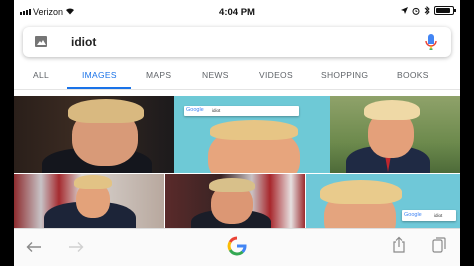 The height and width of the screenshot is (266, 474). I want to click on status-bar: Verizon 4:04 PM, so click(237, 12).